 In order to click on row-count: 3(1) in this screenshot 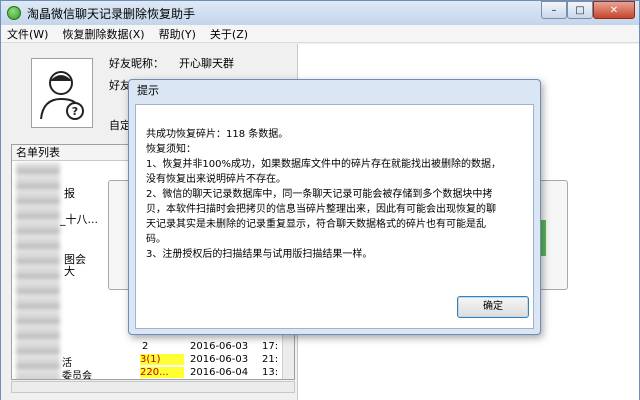, I will do `click(162, 359)`.